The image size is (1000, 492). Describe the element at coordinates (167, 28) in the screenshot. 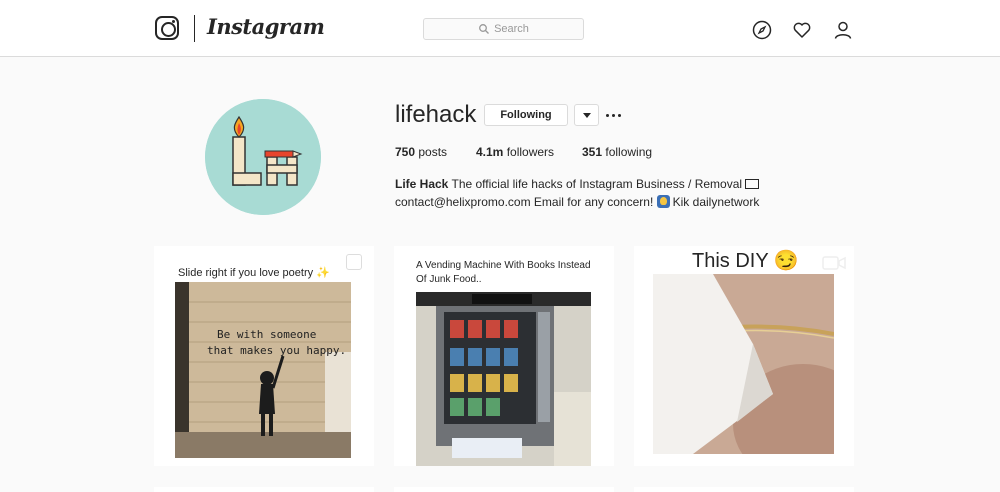

I see `instagram-logo-icon` at that location.